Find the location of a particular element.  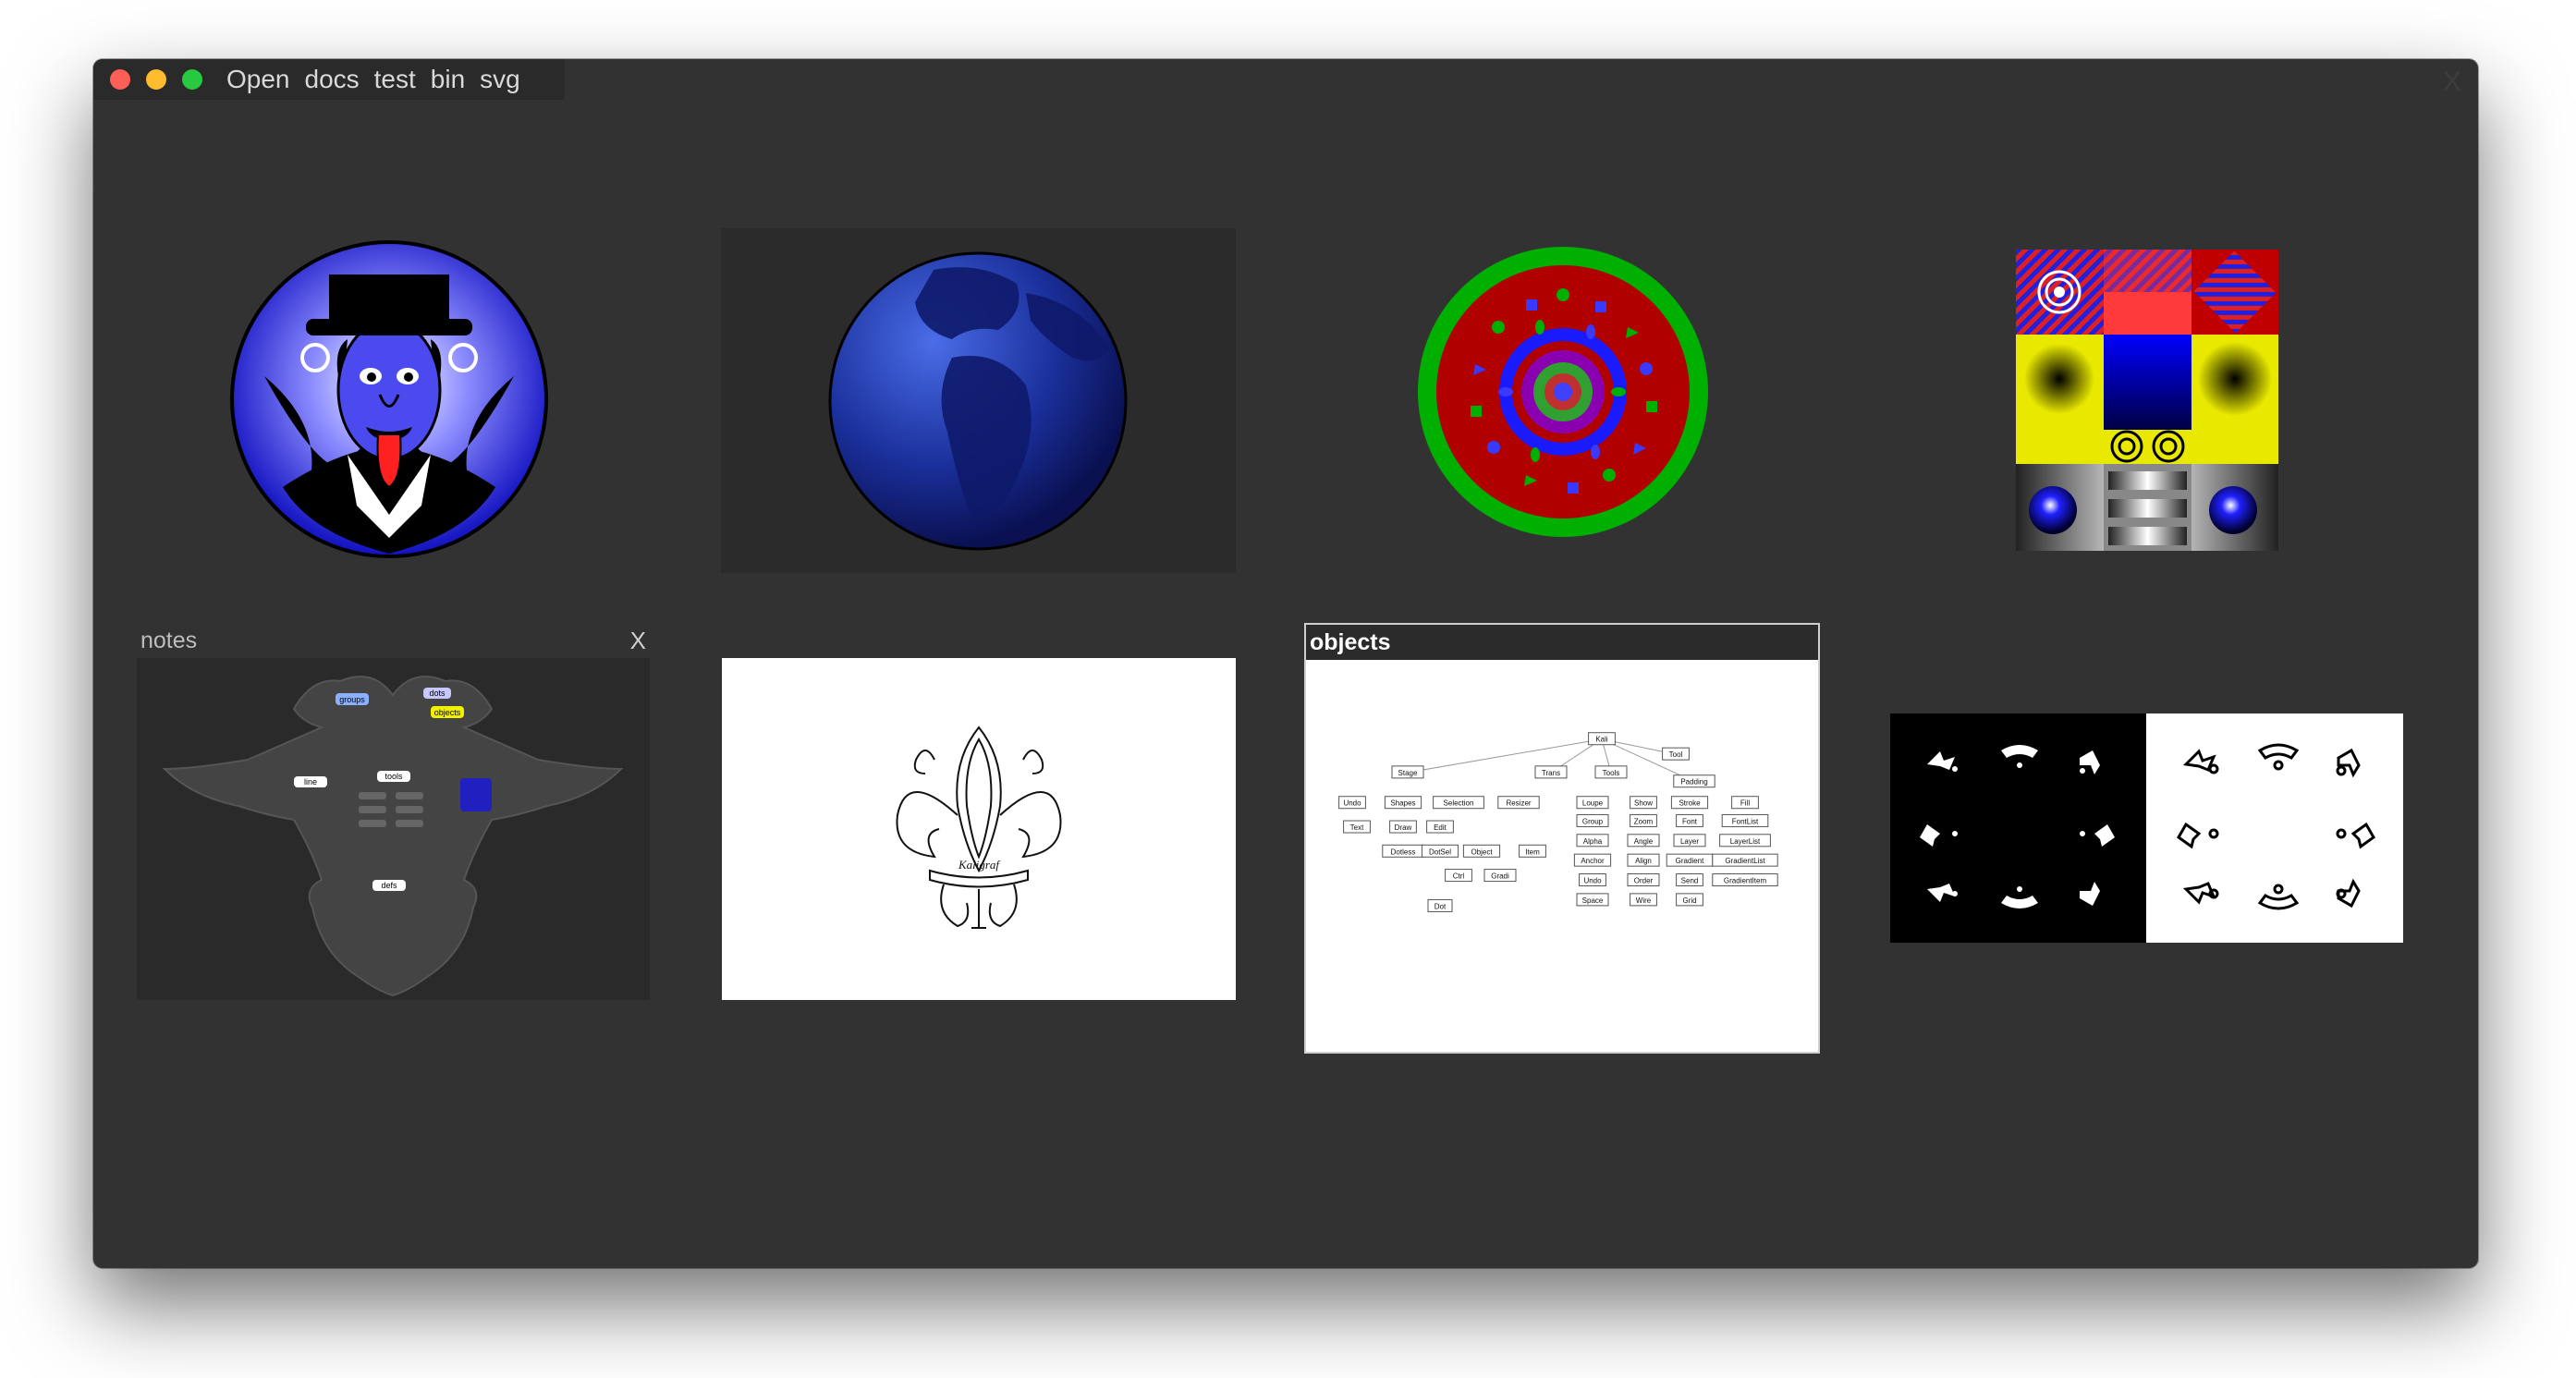

tile-vampire is located at coordinates (389, 399).